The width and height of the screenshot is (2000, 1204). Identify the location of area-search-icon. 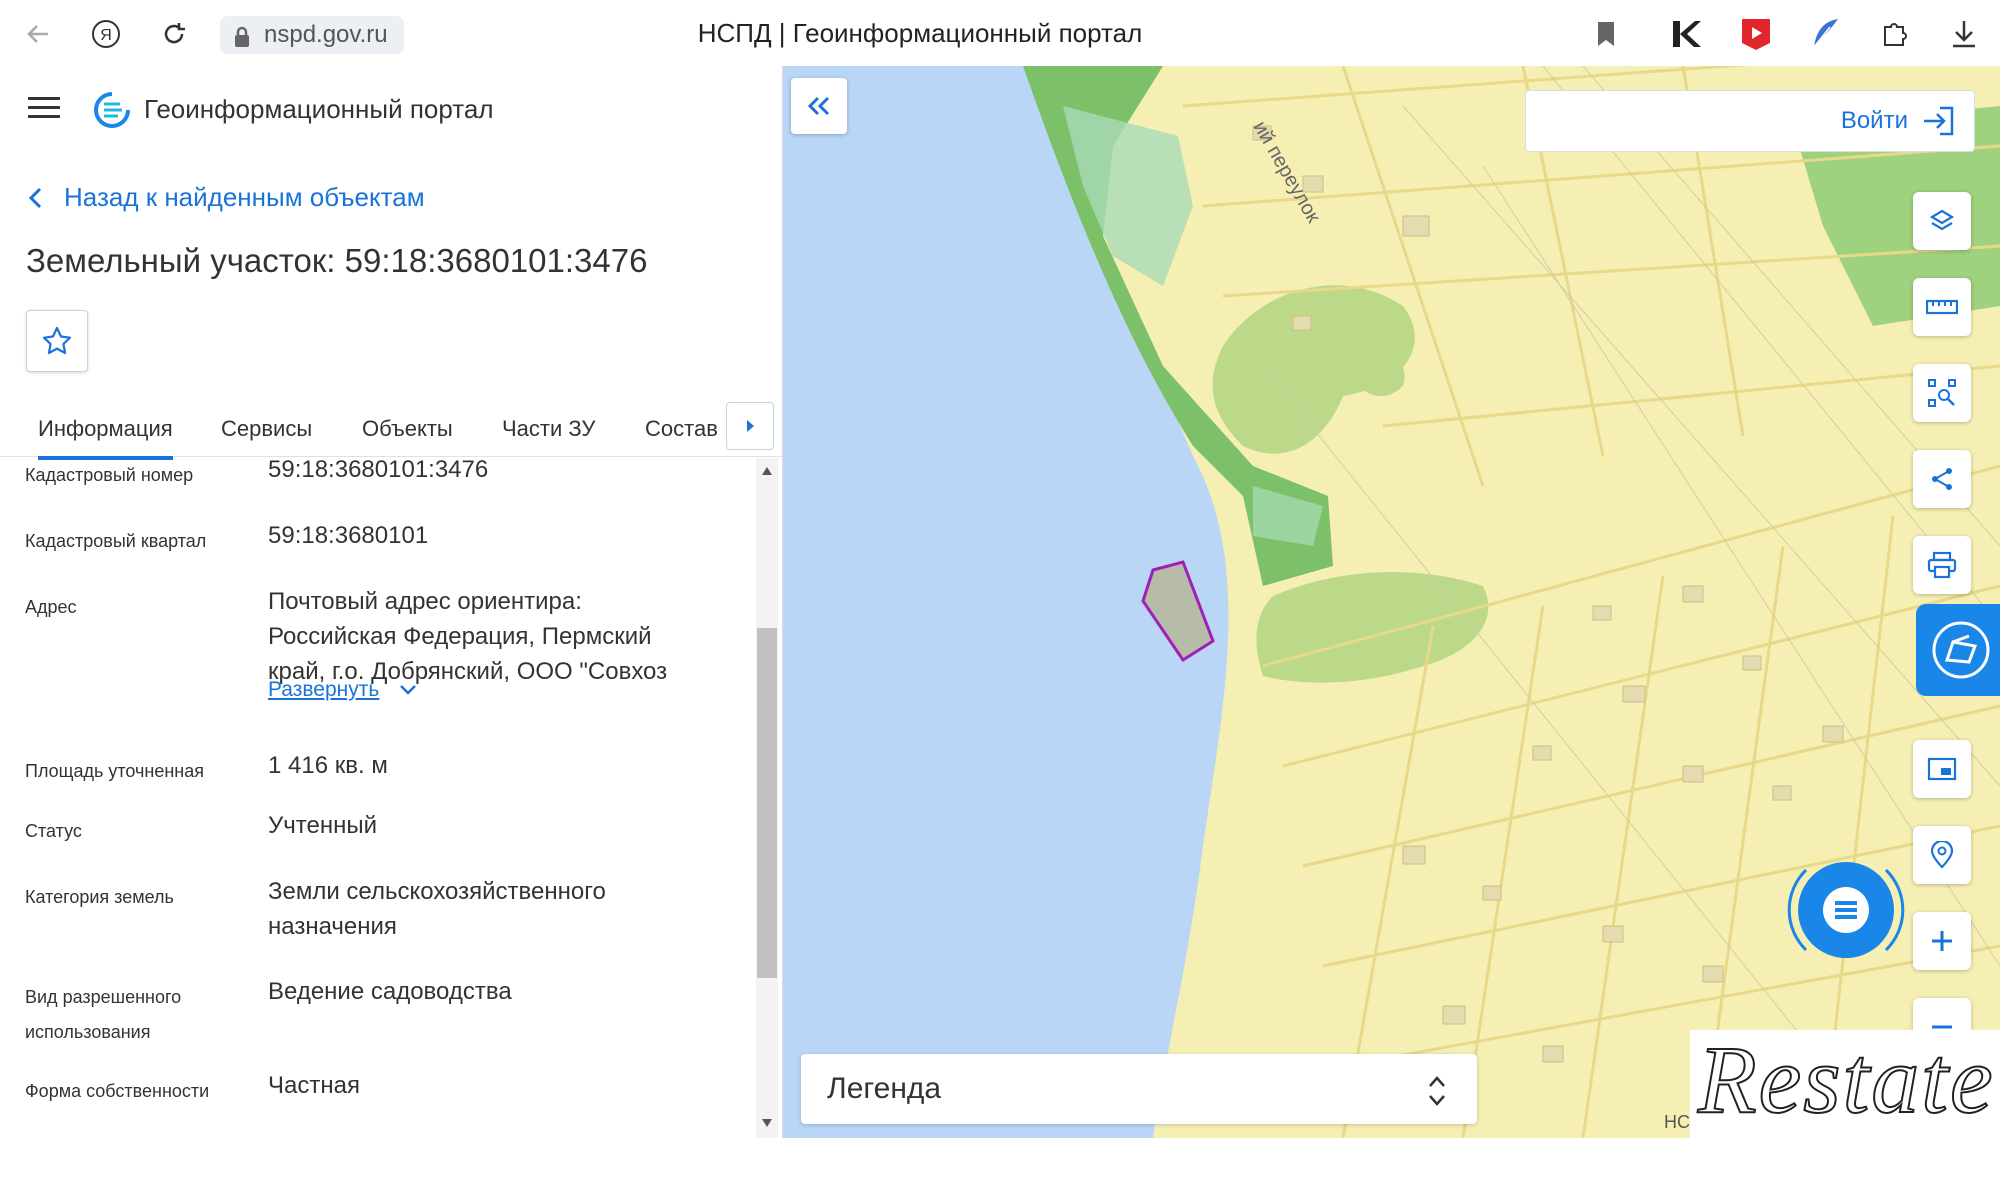
(1942, 393).